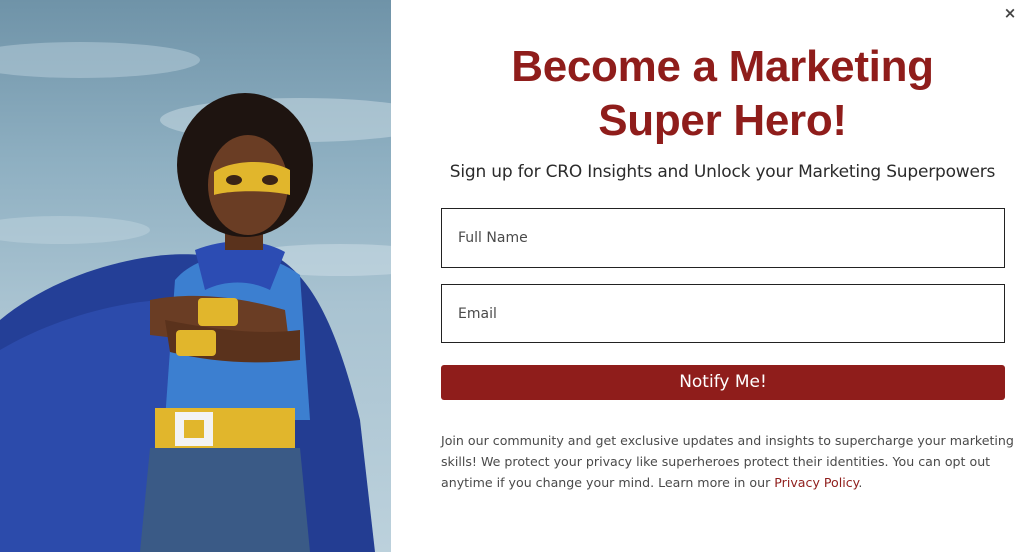 Image resolution: width=1024 pixels, height=552 pixels. What do you see at coordinates (723, 238) in the screenshot?
I see `full-name-field` at bounding box center [723, 238].